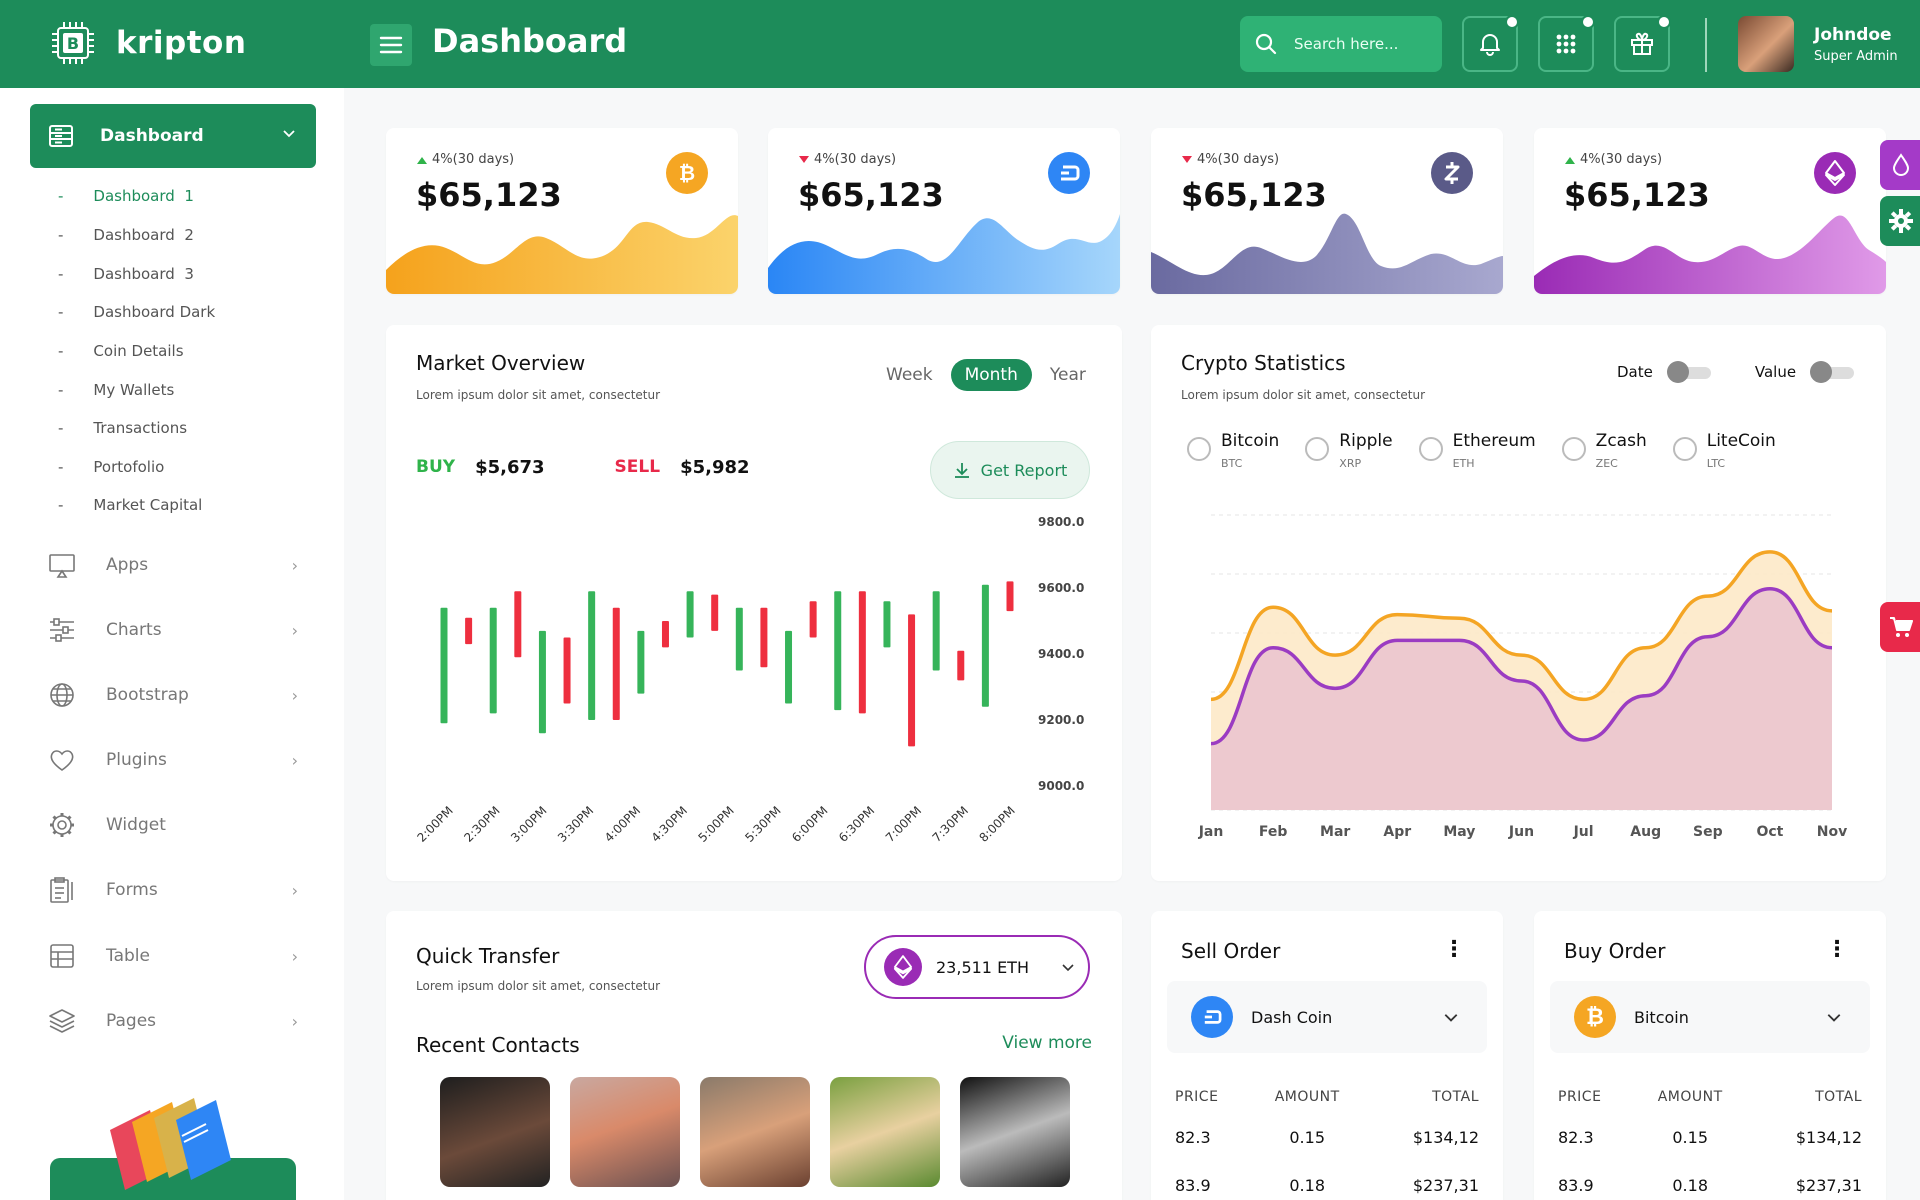  What do you see at coordinates (1724, 450) in the screenshot?
I see `coin-option-litecoin: LiteCoin LTC` at bounding box center [1724, 450].